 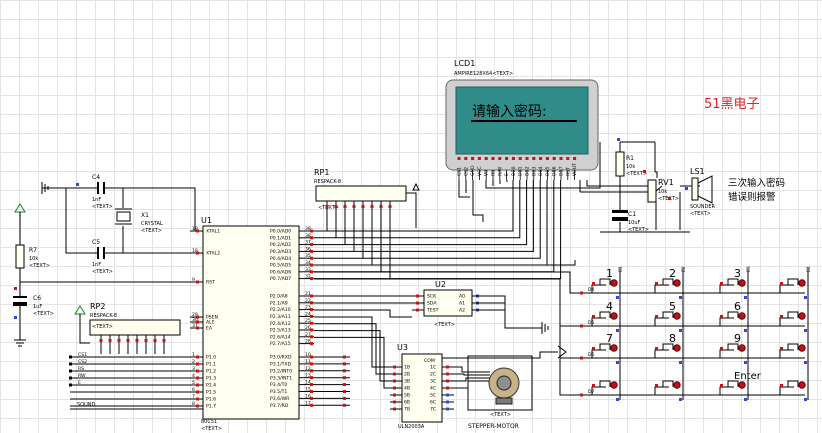 What do you see at coordinates (281, 365) in the screenshot?
I see `u1-right-pin-name: P3.1/TXD` at bounding box center [281, 365].